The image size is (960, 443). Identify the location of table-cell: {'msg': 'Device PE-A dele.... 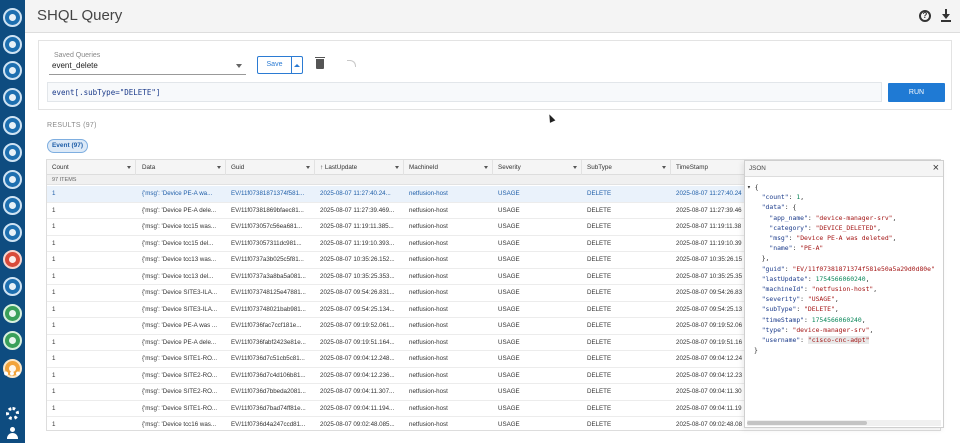
(179, 210).